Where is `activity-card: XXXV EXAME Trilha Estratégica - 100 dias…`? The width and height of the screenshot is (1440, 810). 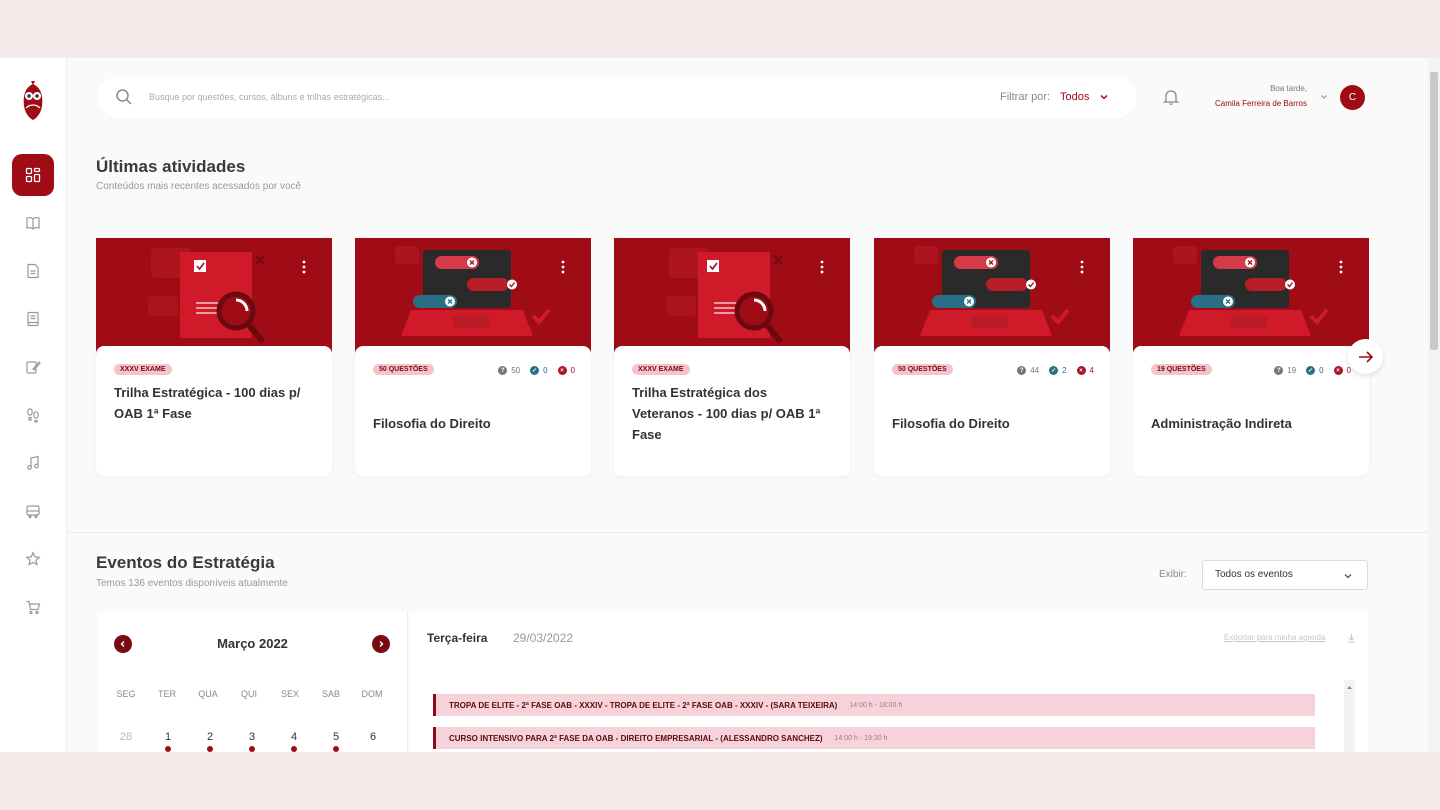 activity-card: XXXV EXAME Trilha Estratégica - 100 dias… is located at coordinates (214, 358).